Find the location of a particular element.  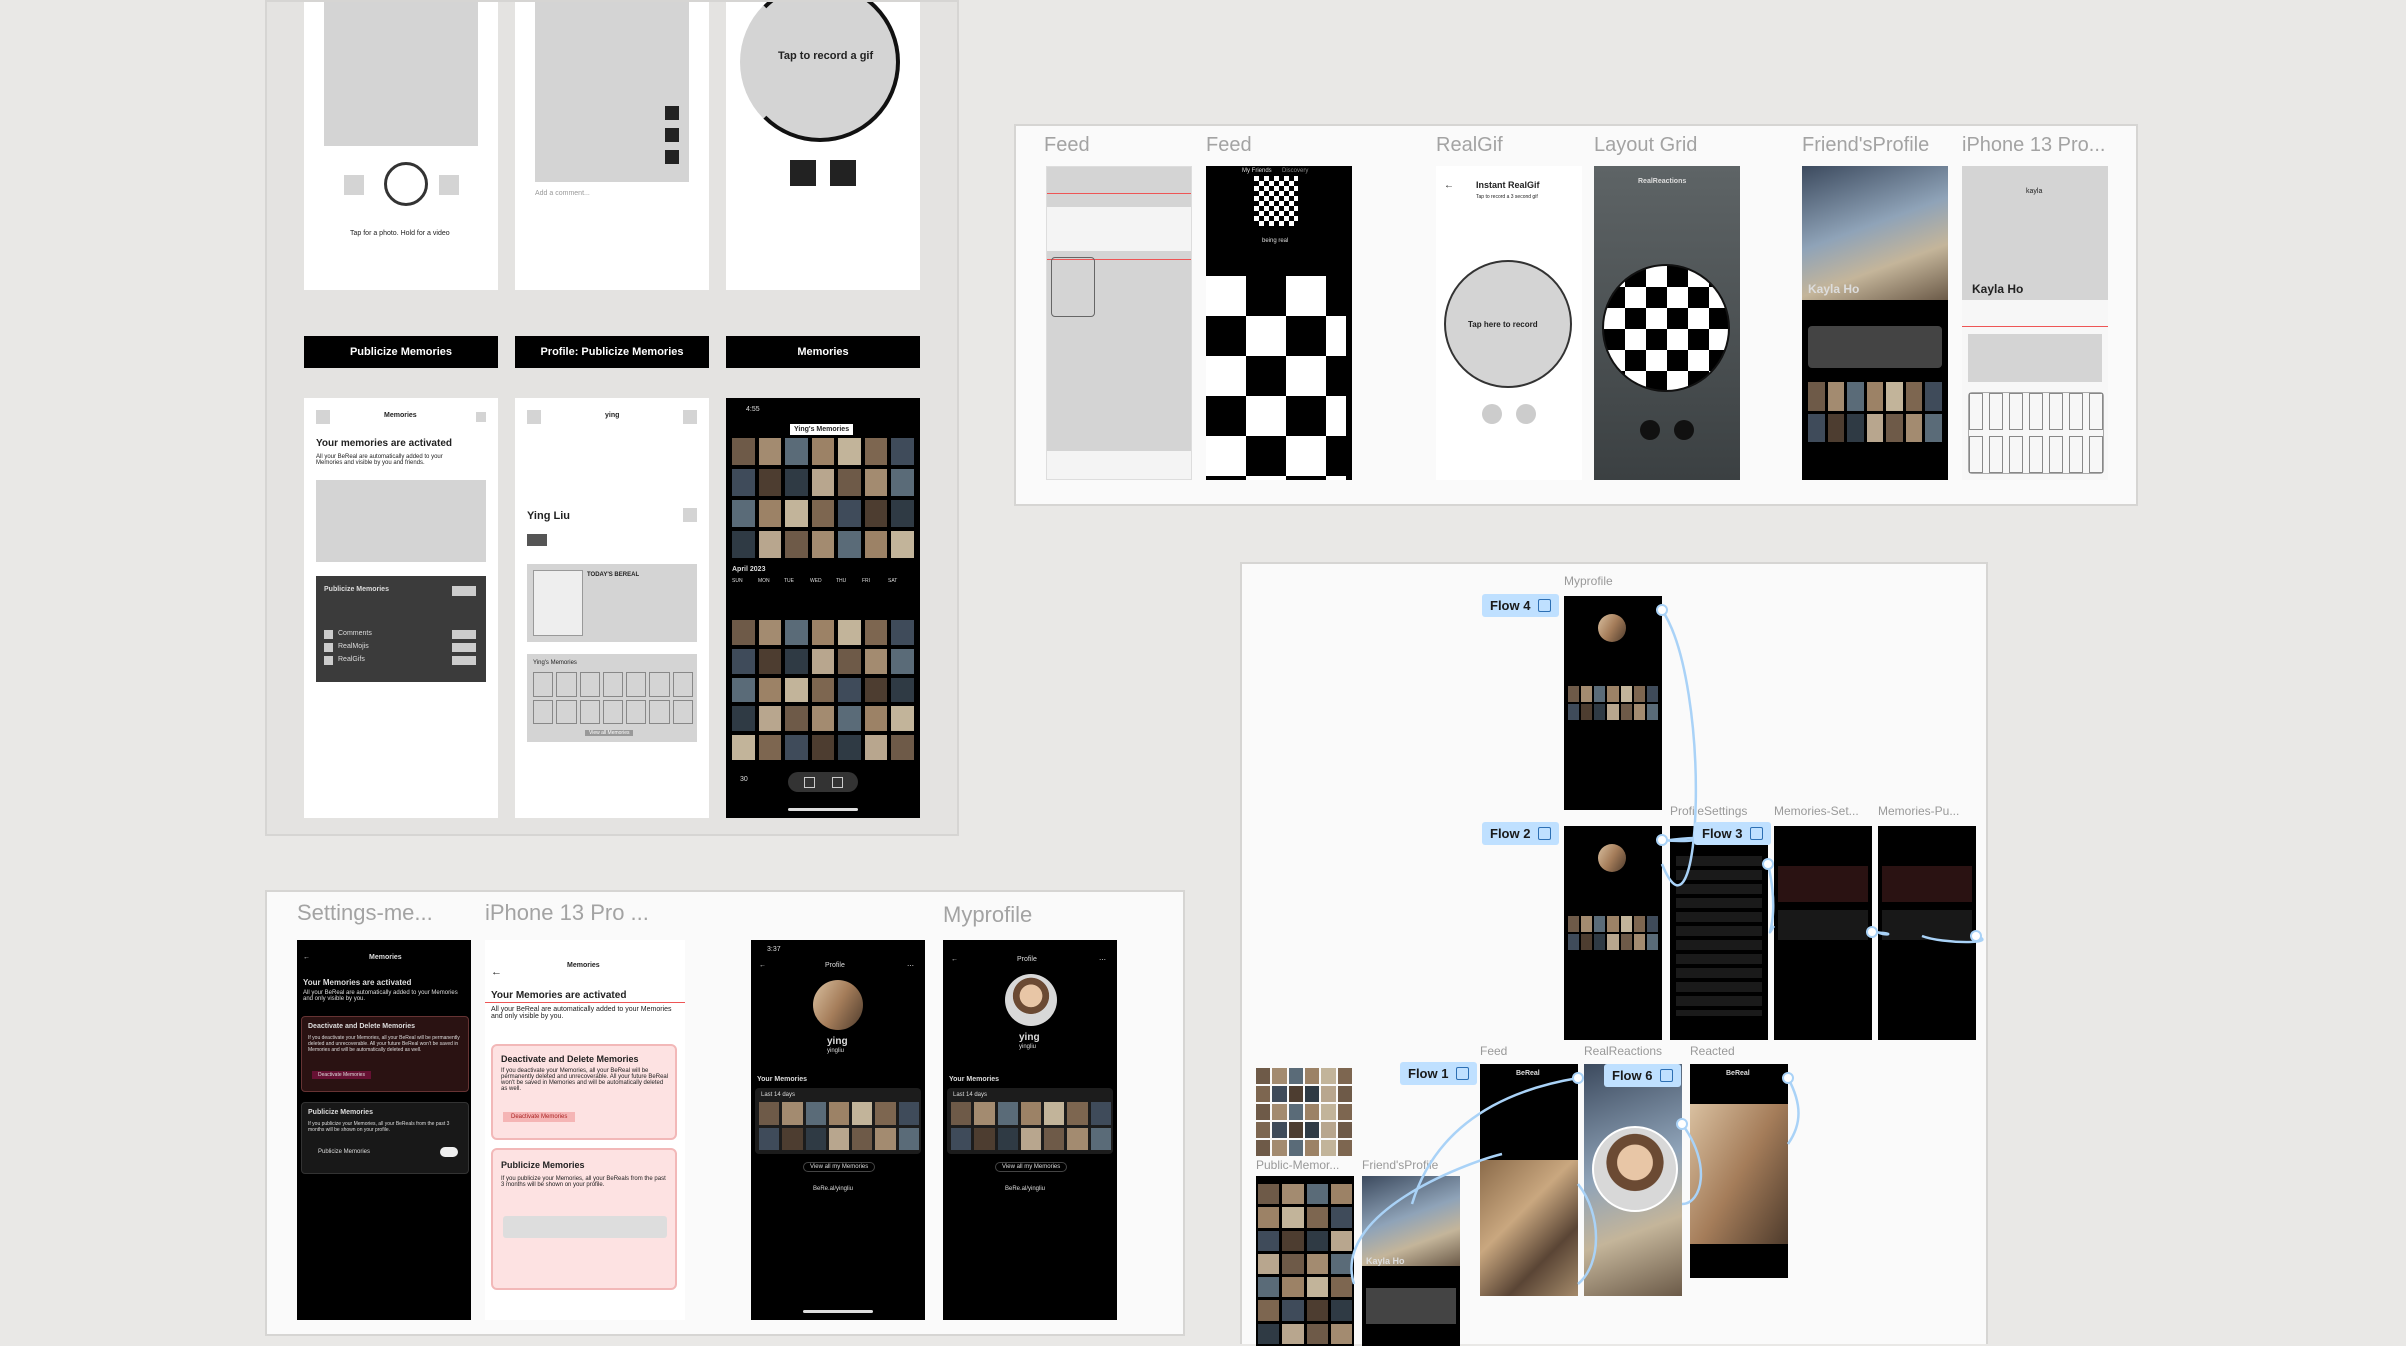

flow-3-tag: Flow 3 is located at coordinates (1733, 833).